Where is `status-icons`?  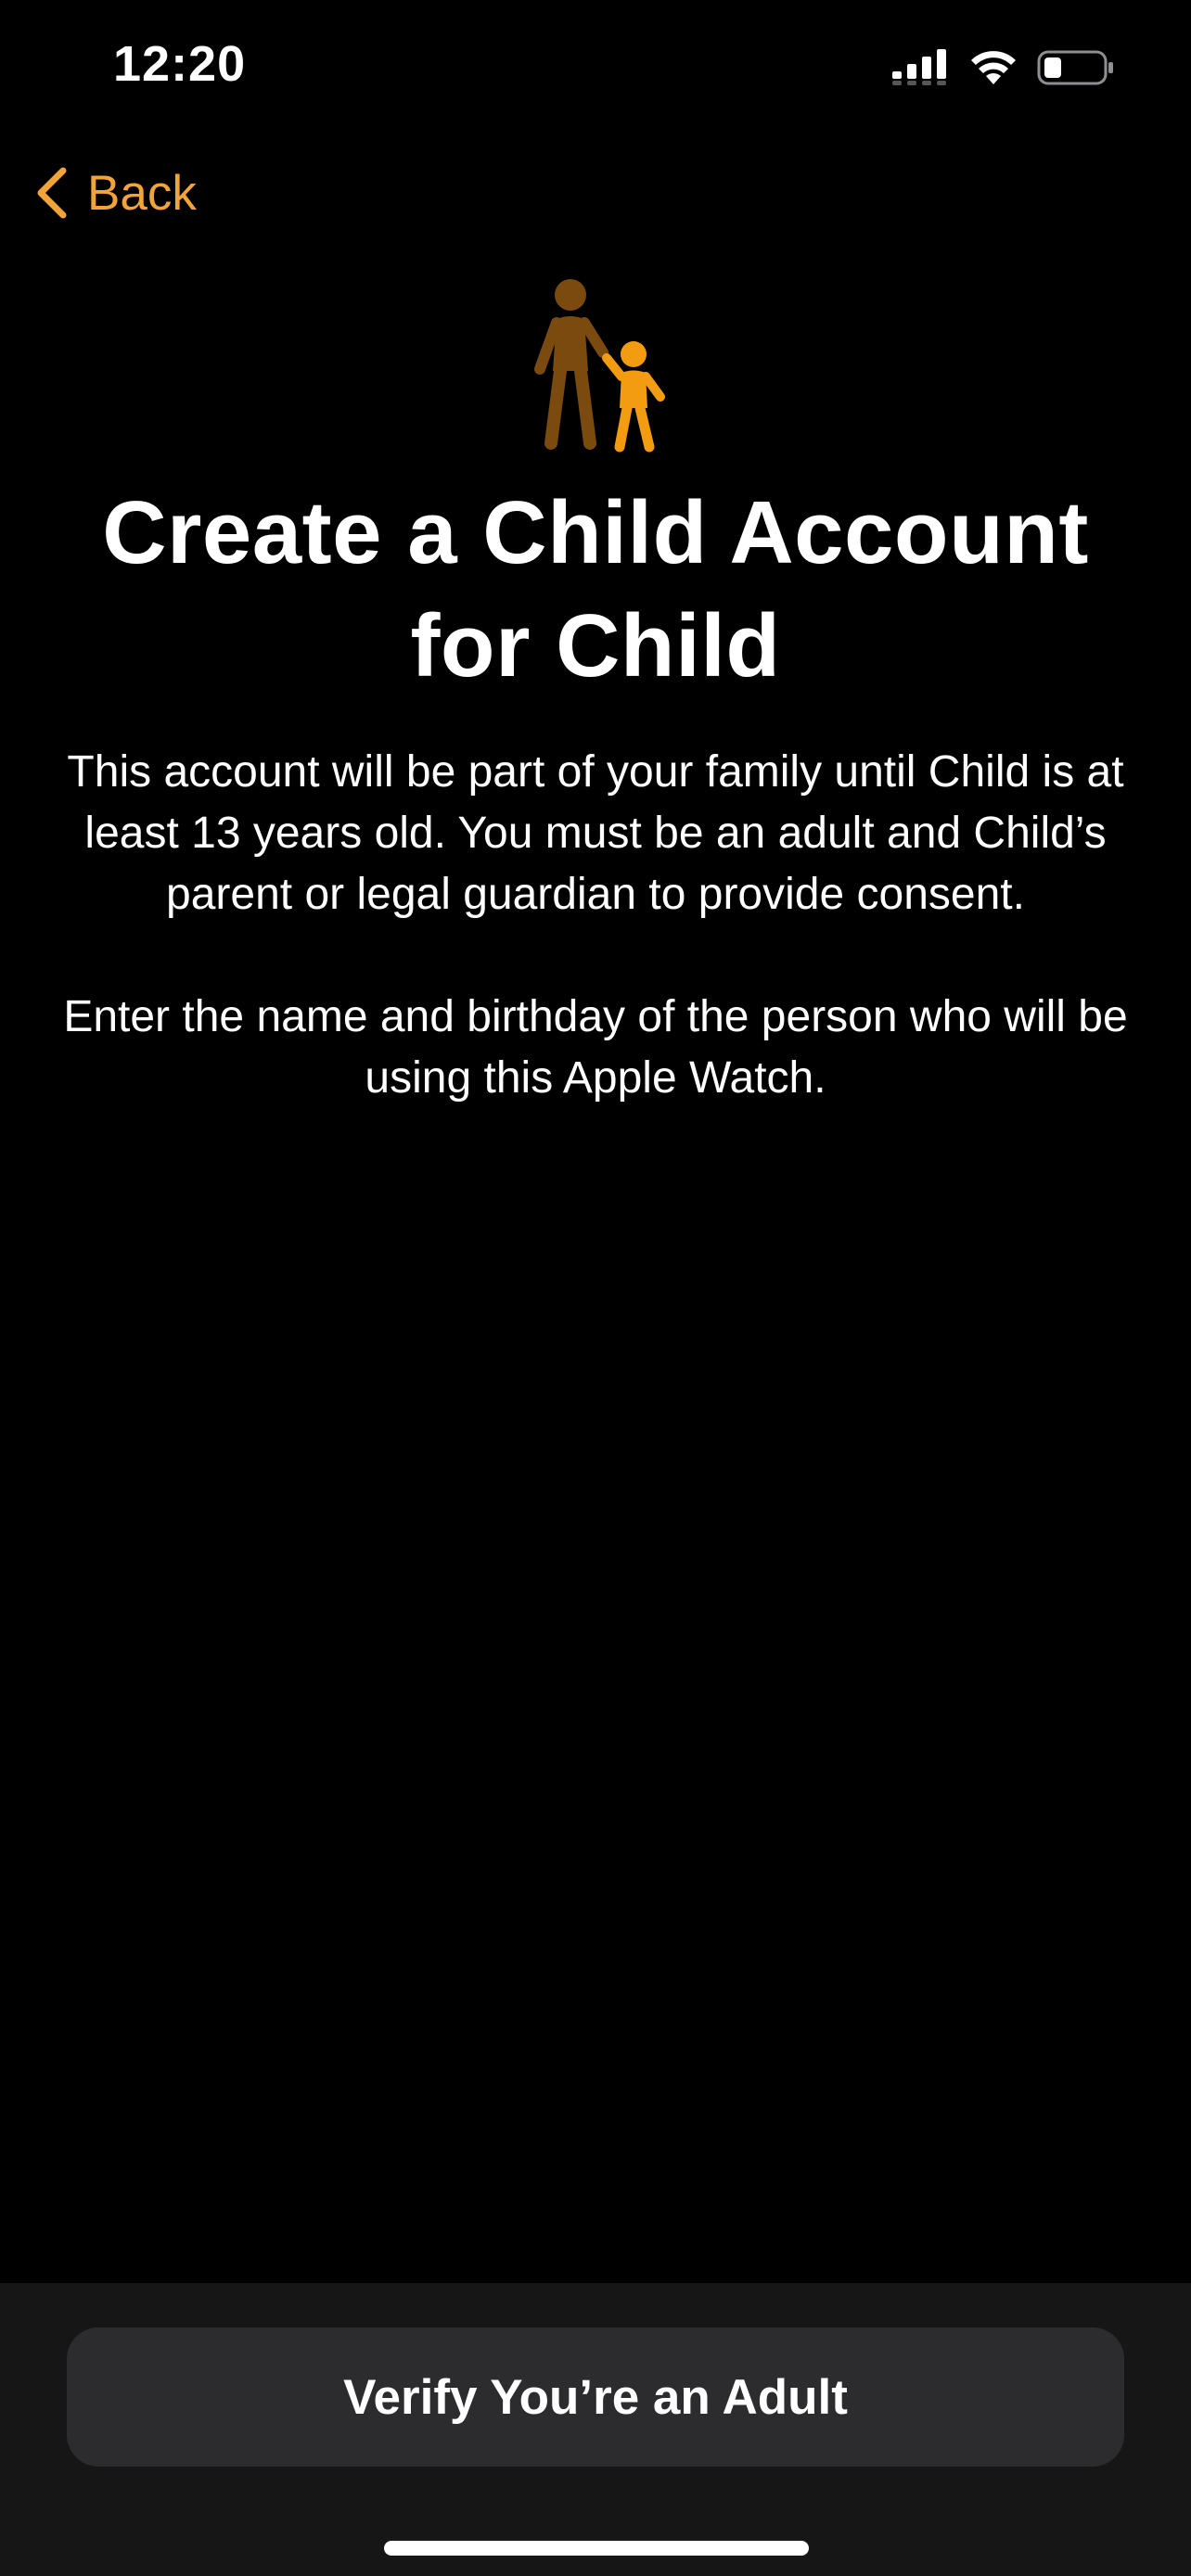 status-icons is located at coordinates (1003, 68).